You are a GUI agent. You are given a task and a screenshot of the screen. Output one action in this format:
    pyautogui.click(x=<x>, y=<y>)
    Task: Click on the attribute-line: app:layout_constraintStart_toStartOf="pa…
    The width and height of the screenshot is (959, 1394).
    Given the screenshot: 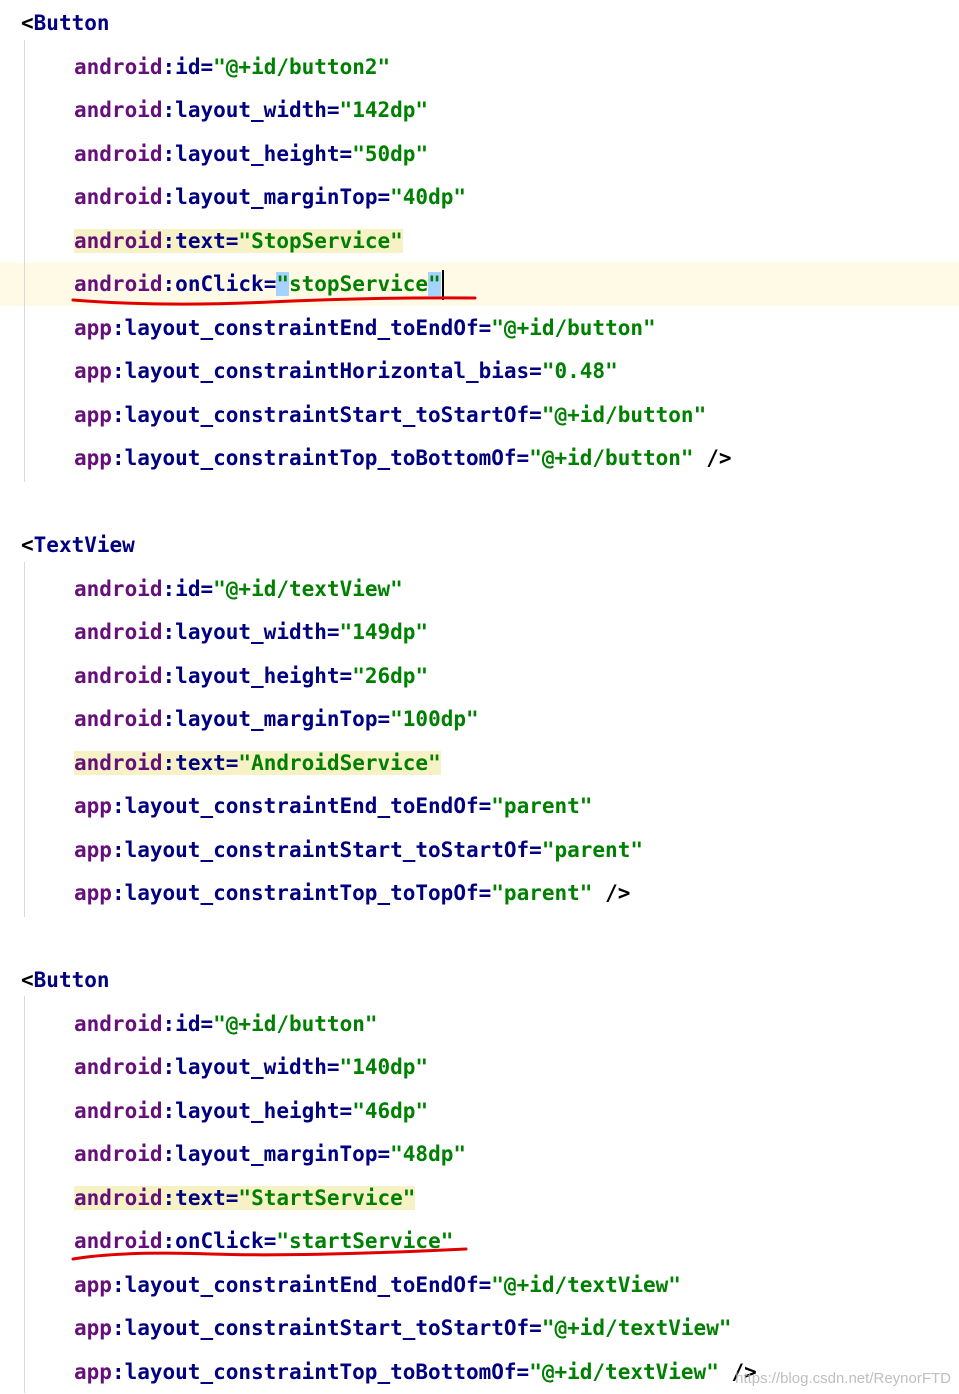 What is the action you would take?
    pyautogui.click(x=358, y=850)
    